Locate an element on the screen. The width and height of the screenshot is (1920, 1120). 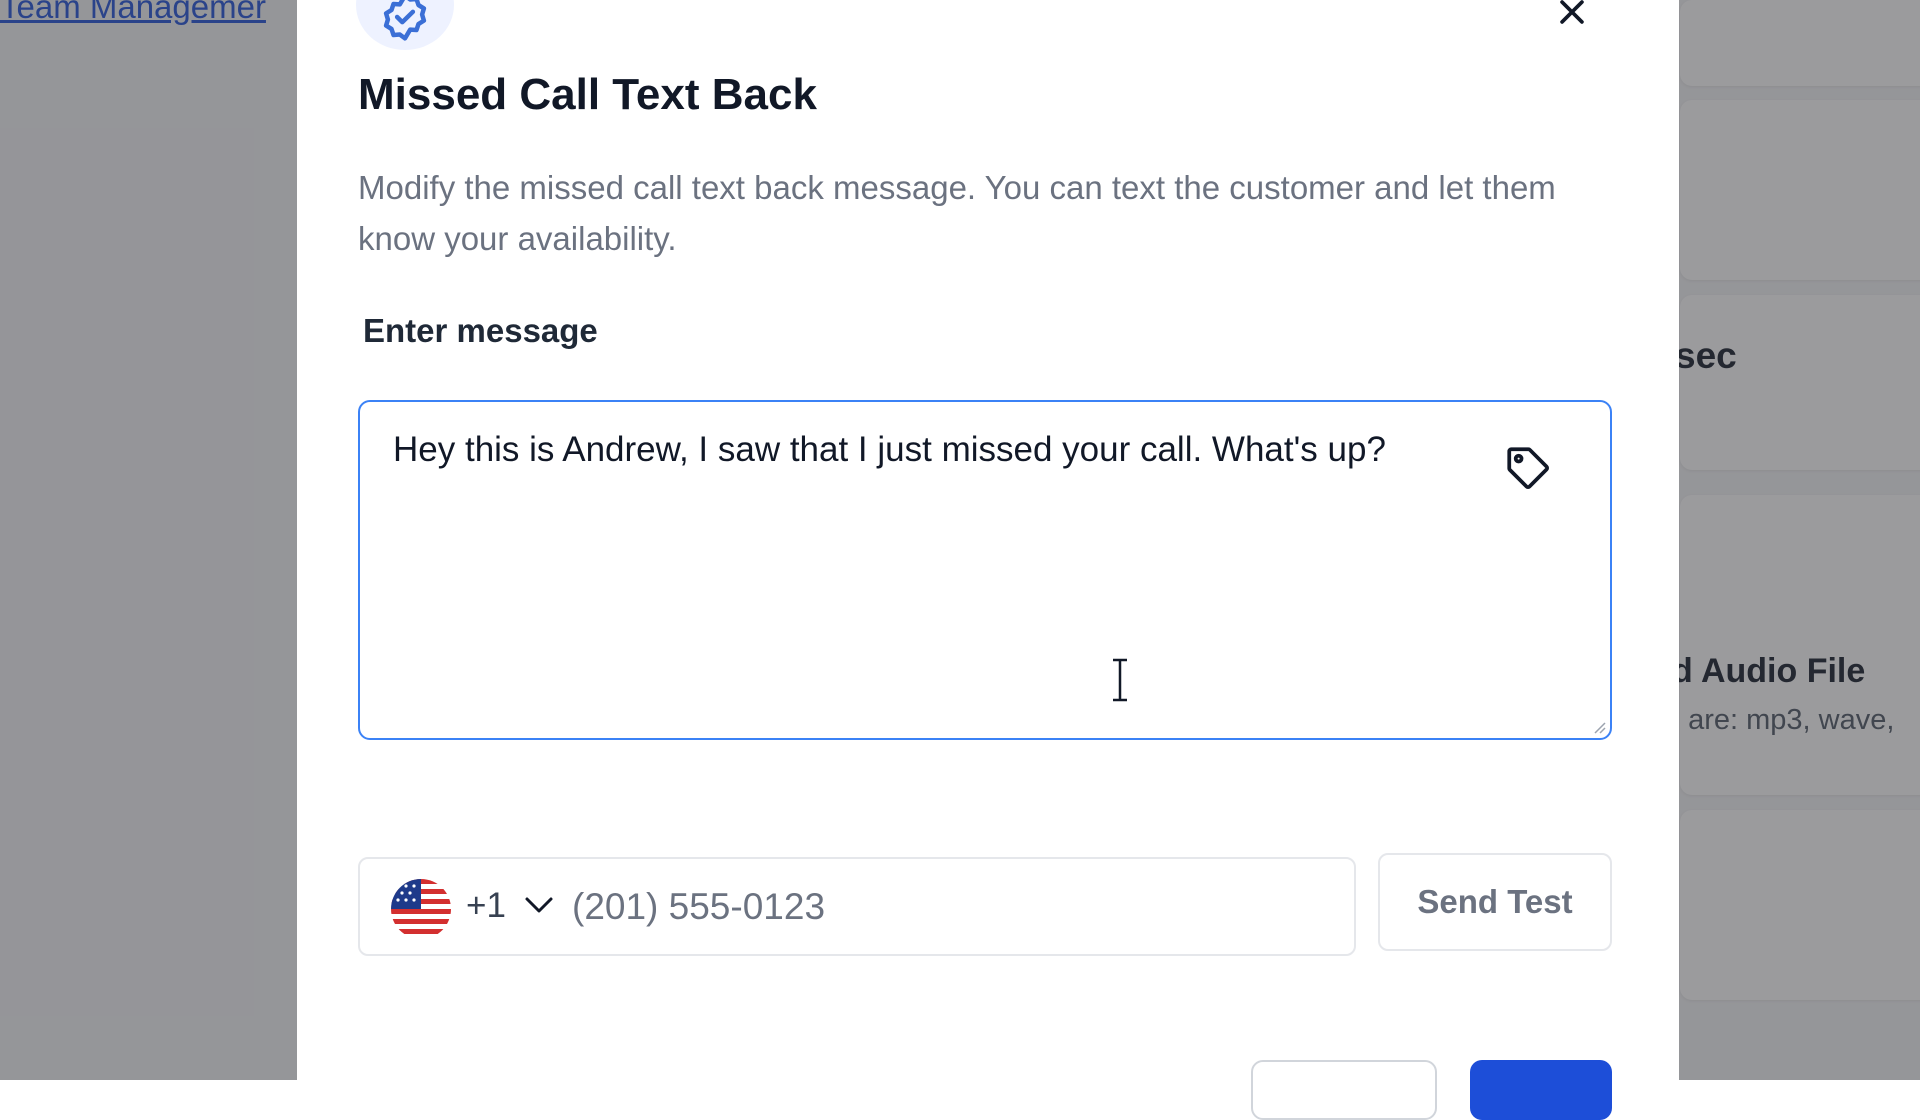
close-button is located at coordinates (1572, 16).